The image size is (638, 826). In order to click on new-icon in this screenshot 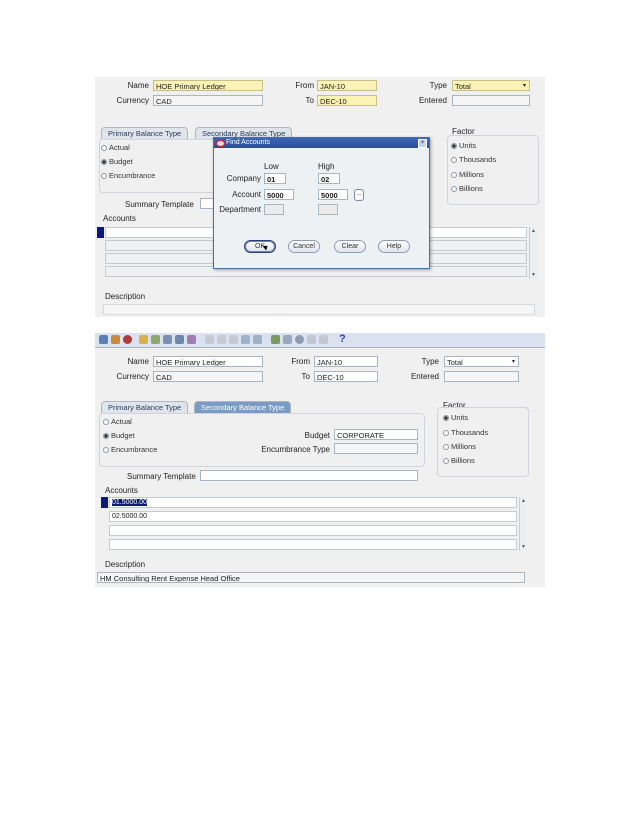, I will do `click(103, 339)`.